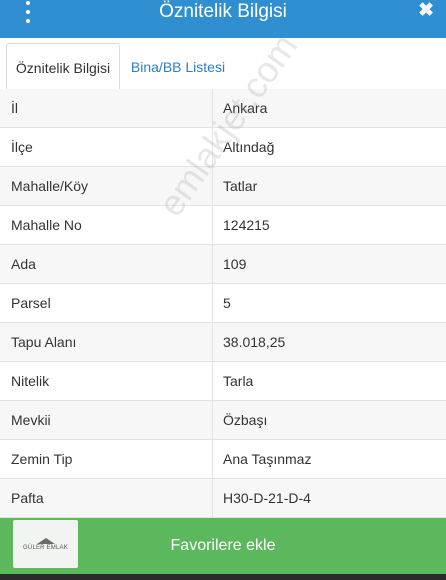 This screenshot has height=580, width=446. What do you see at coordinates (227, 303) in the screenshot?
I see `row-value: 5` at bounding box center [227, 303].